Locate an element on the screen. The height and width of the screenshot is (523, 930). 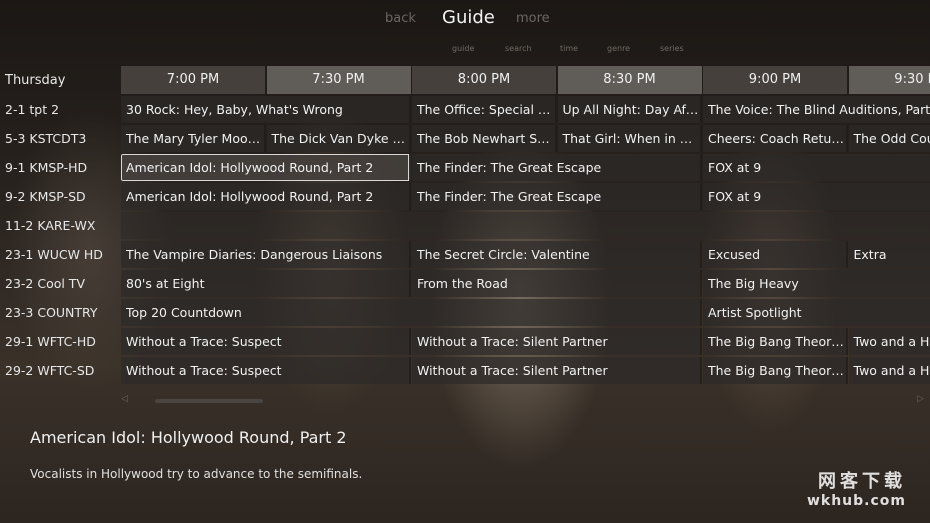
program-cell: From the Road is located at coordinates (557, 283).